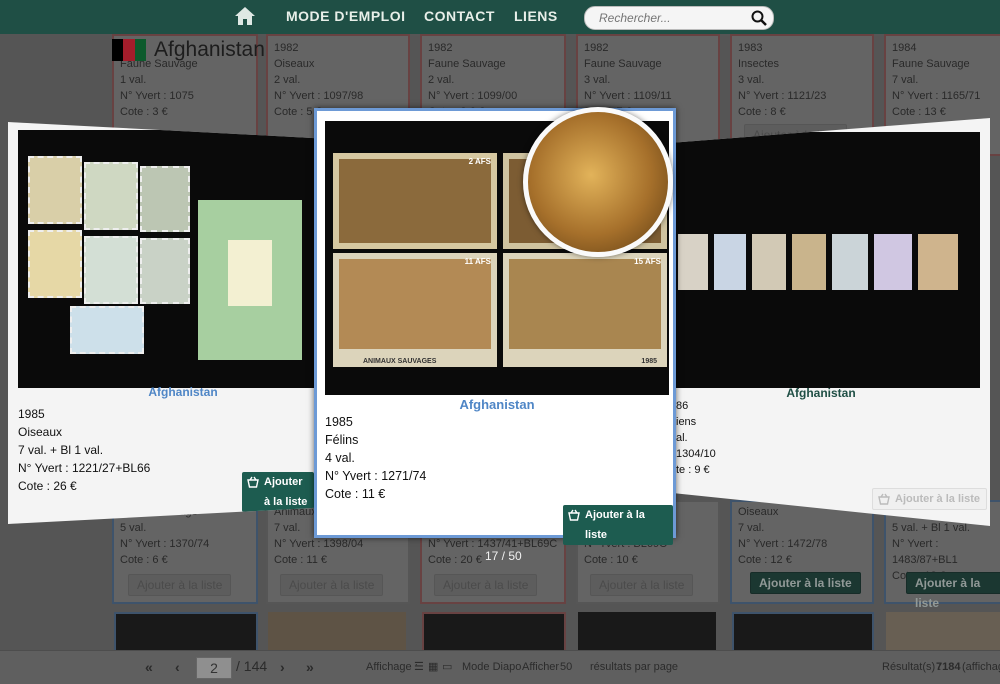 The width and height of the screenshot is (1000, 684). I want to click on last-page-button: », so click(310, 667).